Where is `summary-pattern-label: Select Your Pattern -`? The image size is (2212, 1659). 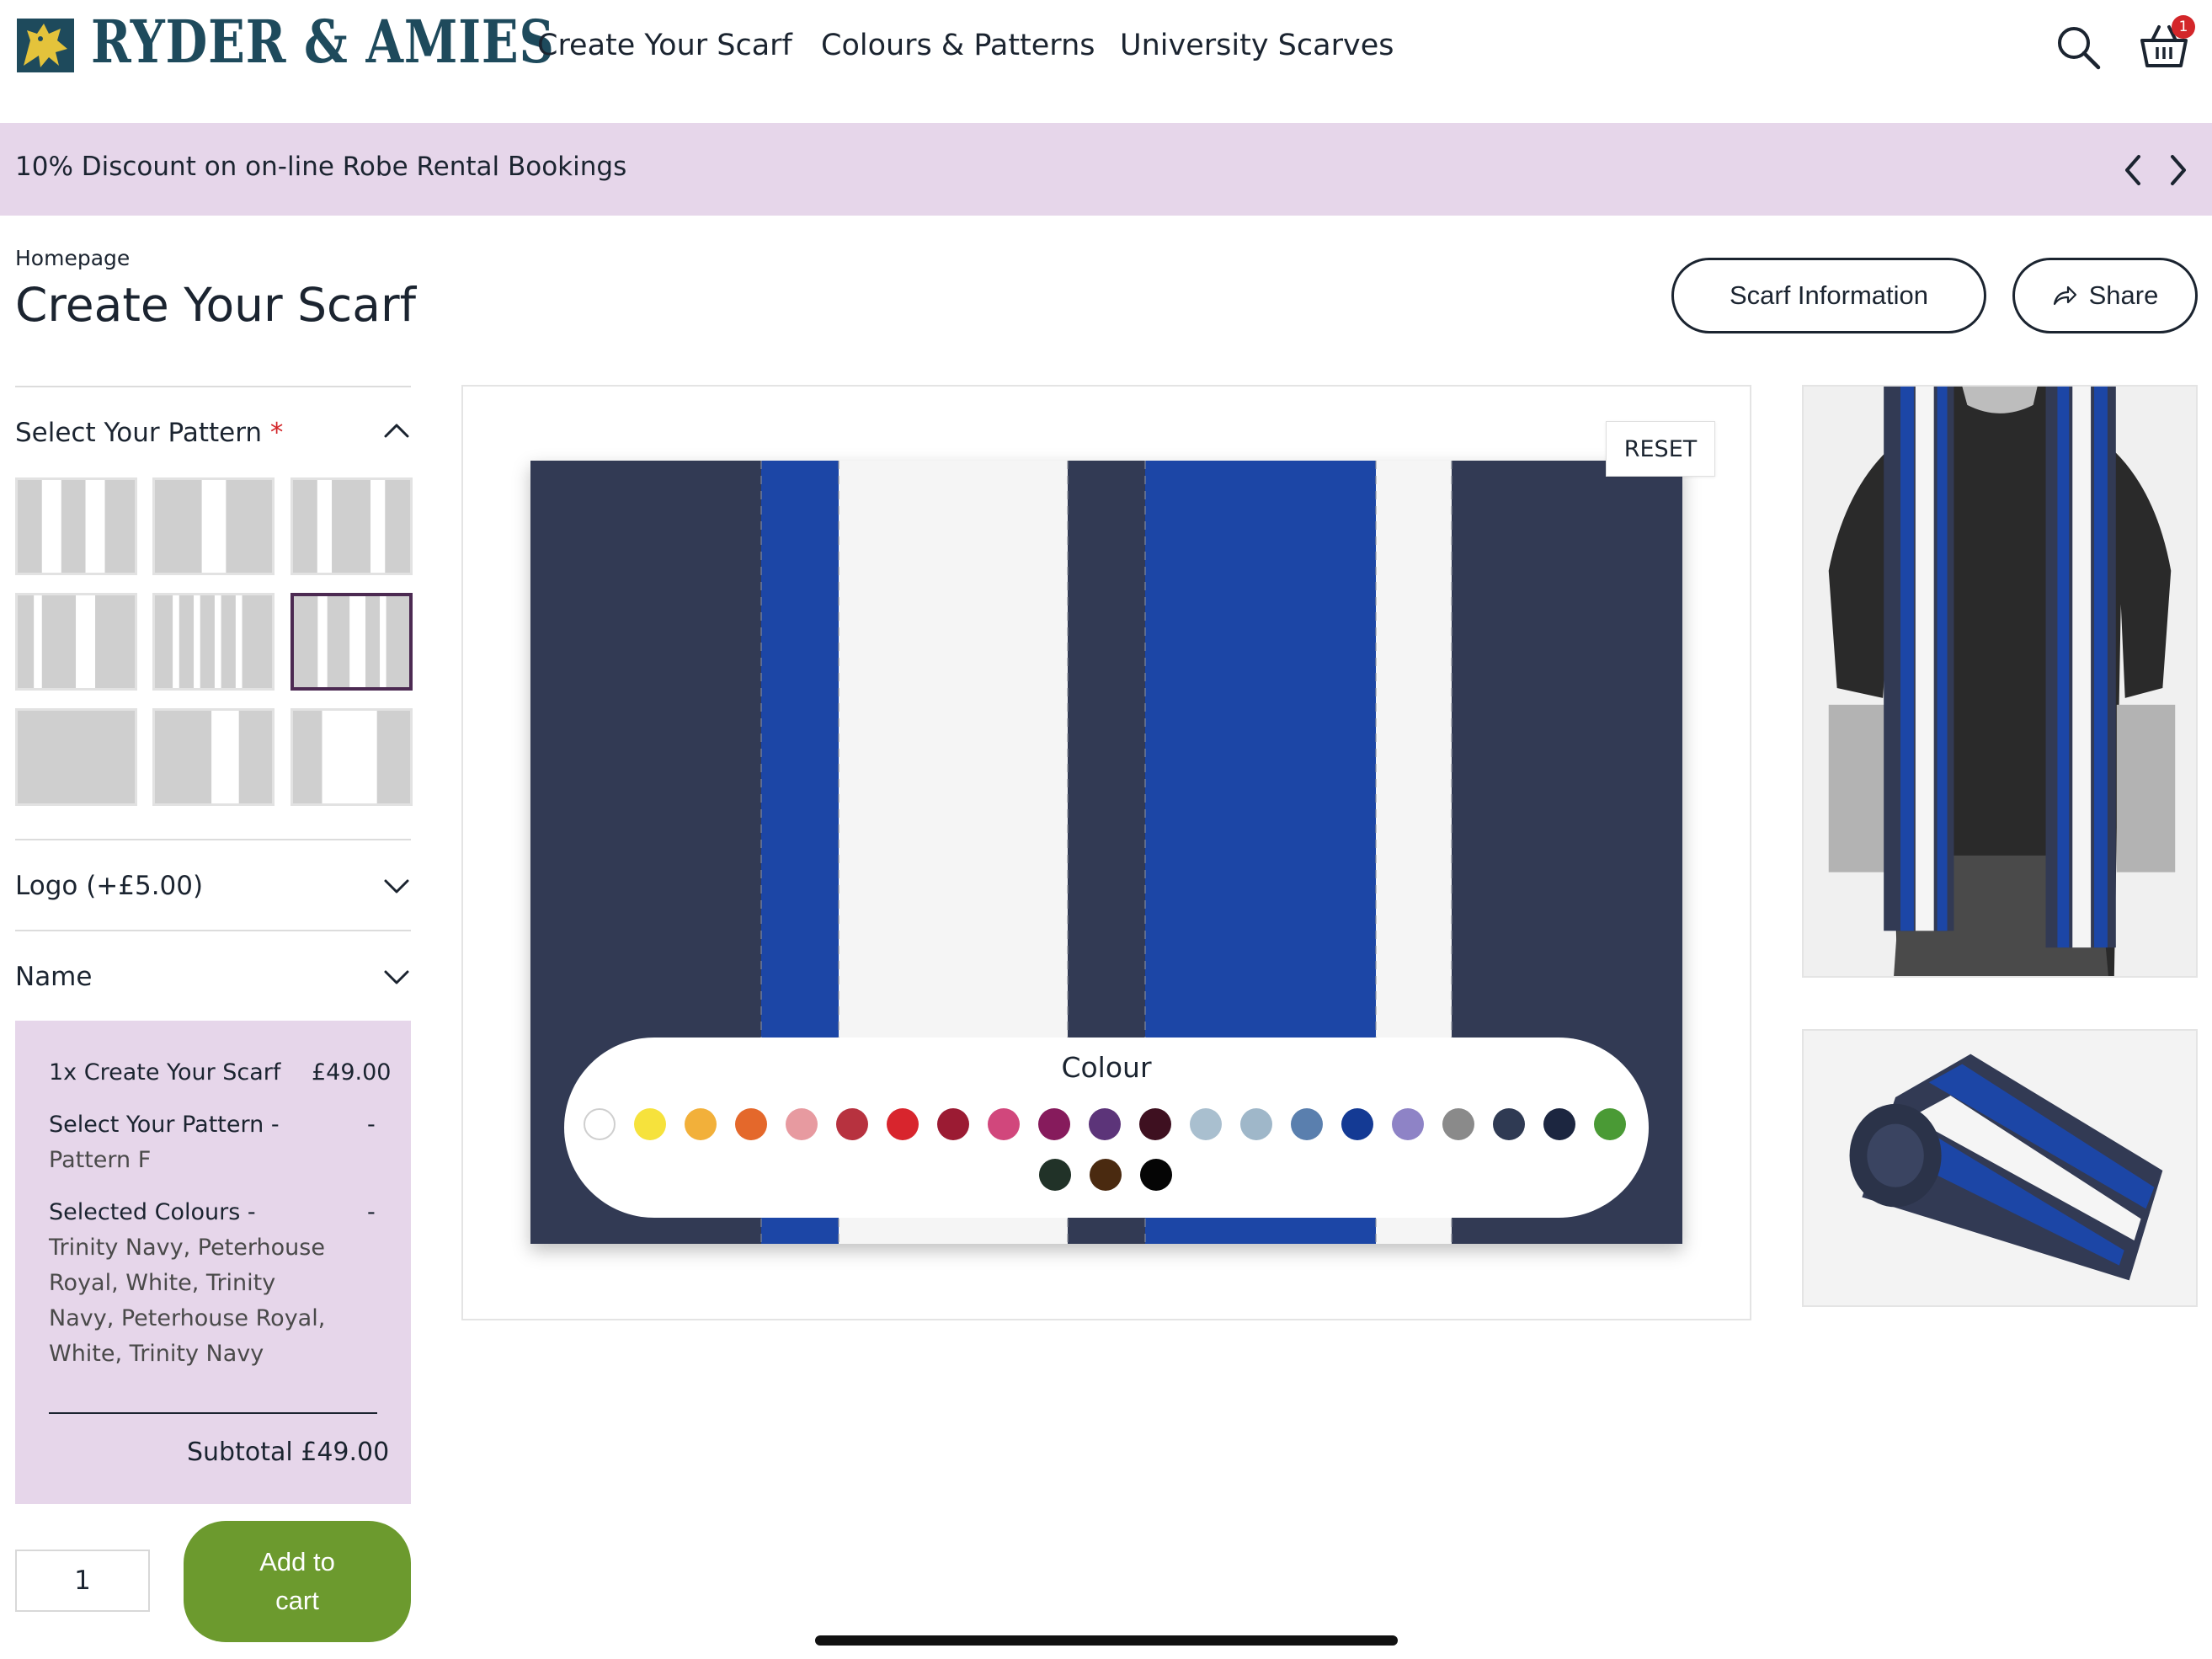
summary-pattern-label: Select Your Pattern - is located at coordinates (164, 1125).